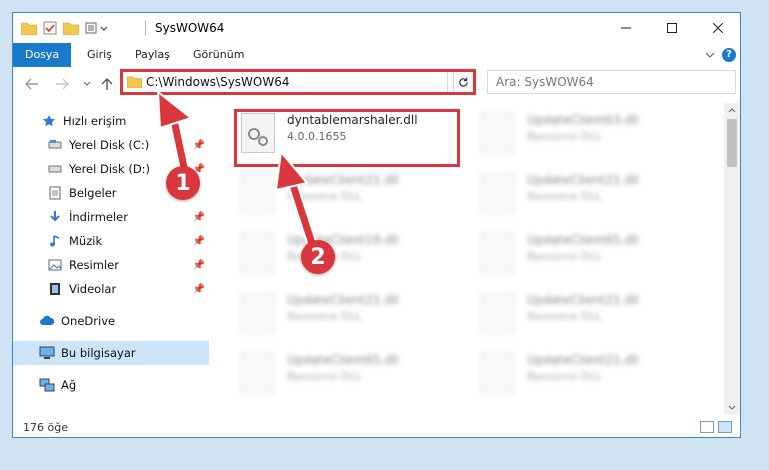 The image size is (769, 470). Describe the element at coordinates (376, 28) in the screenshot. I see `title-bar: SysWOW64` at that location.